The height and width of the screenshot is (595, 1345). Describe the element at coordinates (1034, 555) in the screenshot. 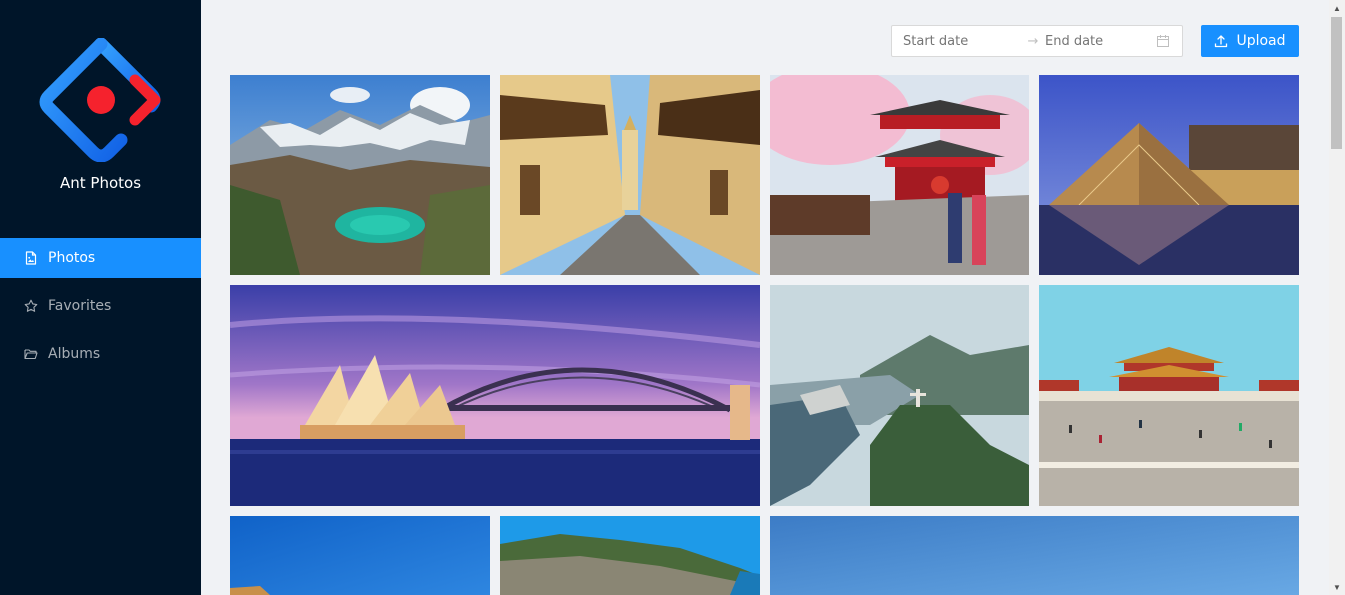

I see `photo-sky-panorama` at that location.